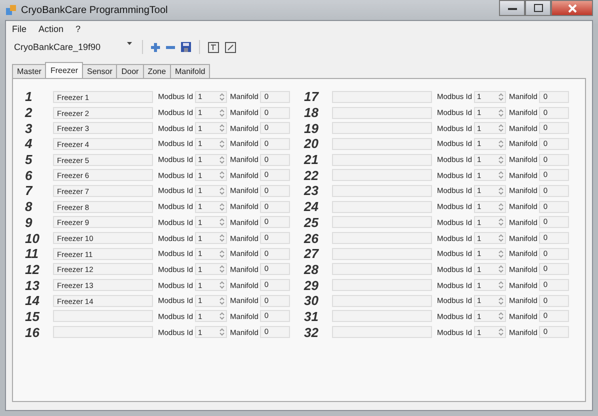 The width and height of the screenshot is (598, 416). I want to click on window-icon, so click(213, 47).